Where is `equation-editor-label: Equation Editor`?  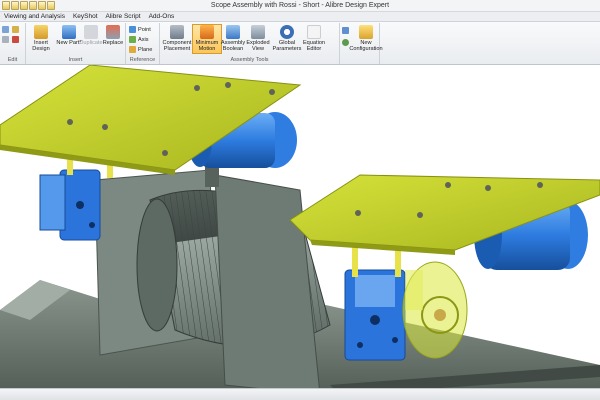 equation-editor-label: Equation Editor is located at coordinates (314, 46).